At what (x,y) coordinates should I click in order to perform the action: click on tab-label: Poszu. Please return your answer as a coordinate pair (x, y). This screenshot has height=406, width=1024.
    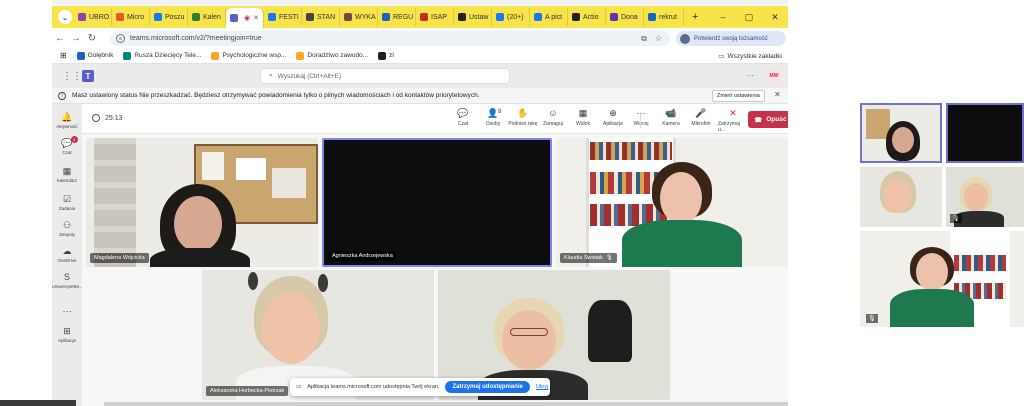
    Looking at the image, I should click on (175, 17).